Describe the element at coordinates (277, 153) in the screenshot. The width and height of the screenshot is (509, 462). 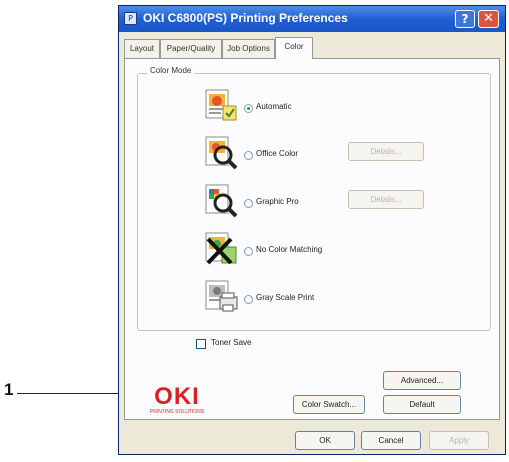
I see `office-color-label: Office Color` at that location.